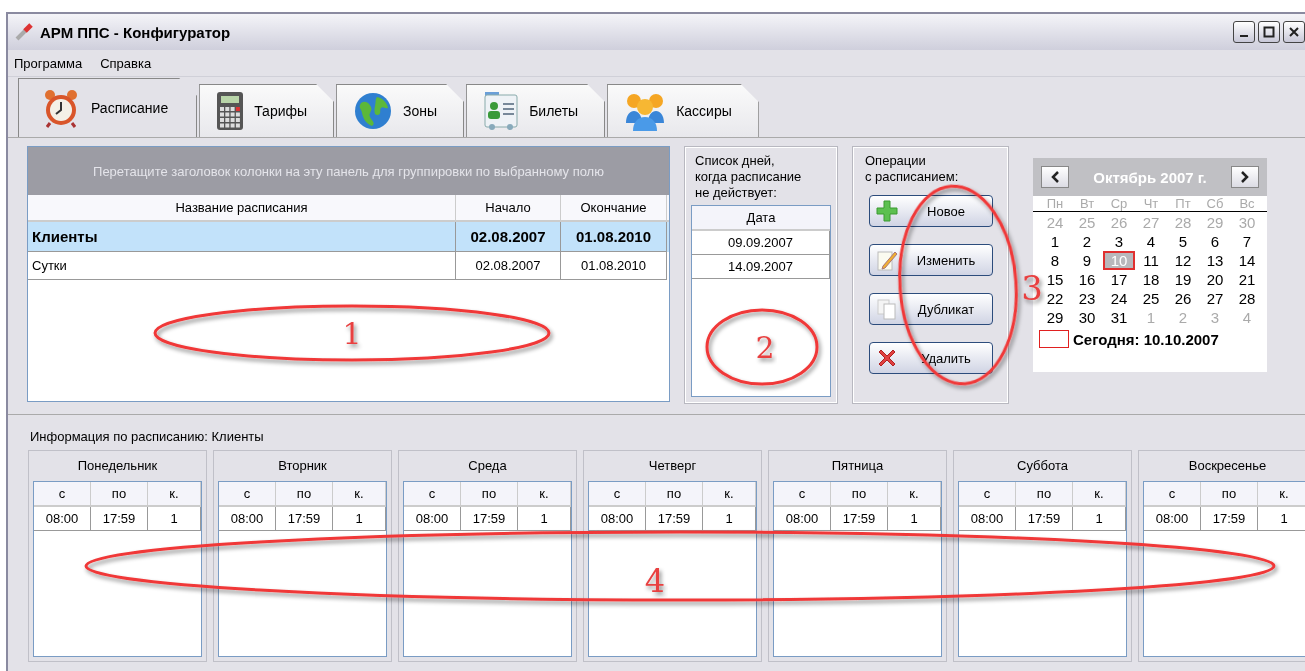 The height and width of the screenshot is (671, 1305). I want to click on chevron-right-icon, so click(1245, 177).